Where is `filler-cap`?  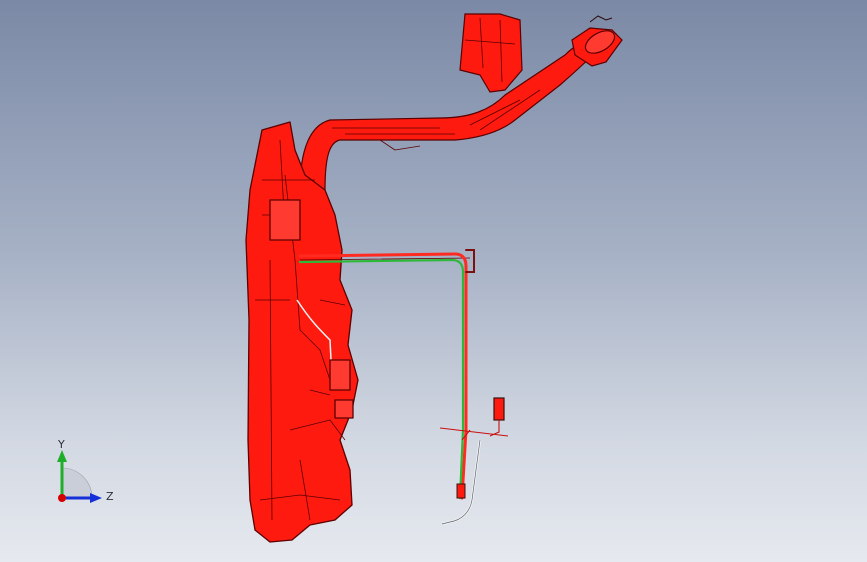 filler-cap is located at coordinates (597, 41).